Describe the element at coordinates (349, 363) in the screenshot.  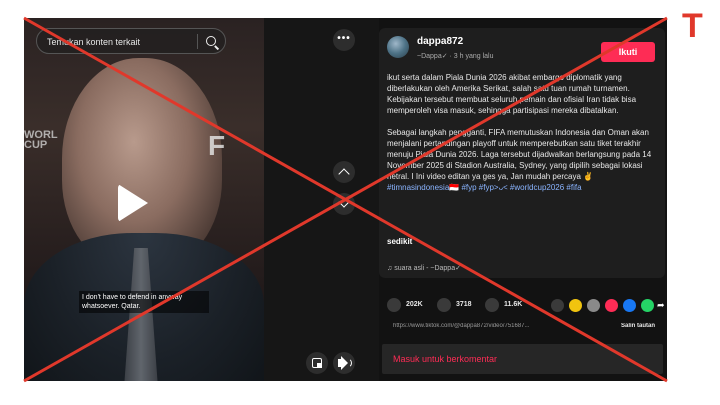
I see `sound-wave-icon` at that location.